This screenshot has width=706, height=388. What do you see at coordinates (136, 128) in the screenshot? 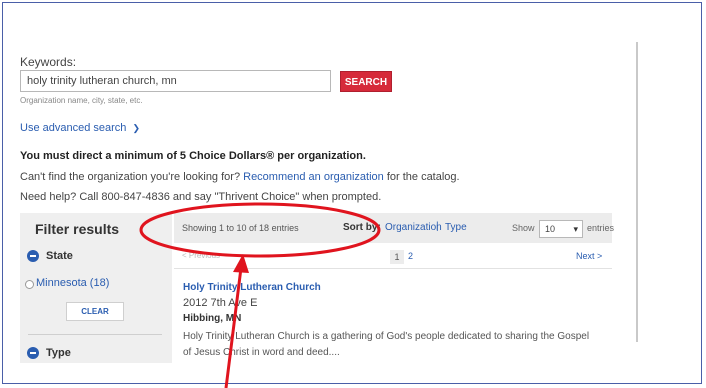
I see `chevron-right-icon: ❯` at bounding box center [136, 128].